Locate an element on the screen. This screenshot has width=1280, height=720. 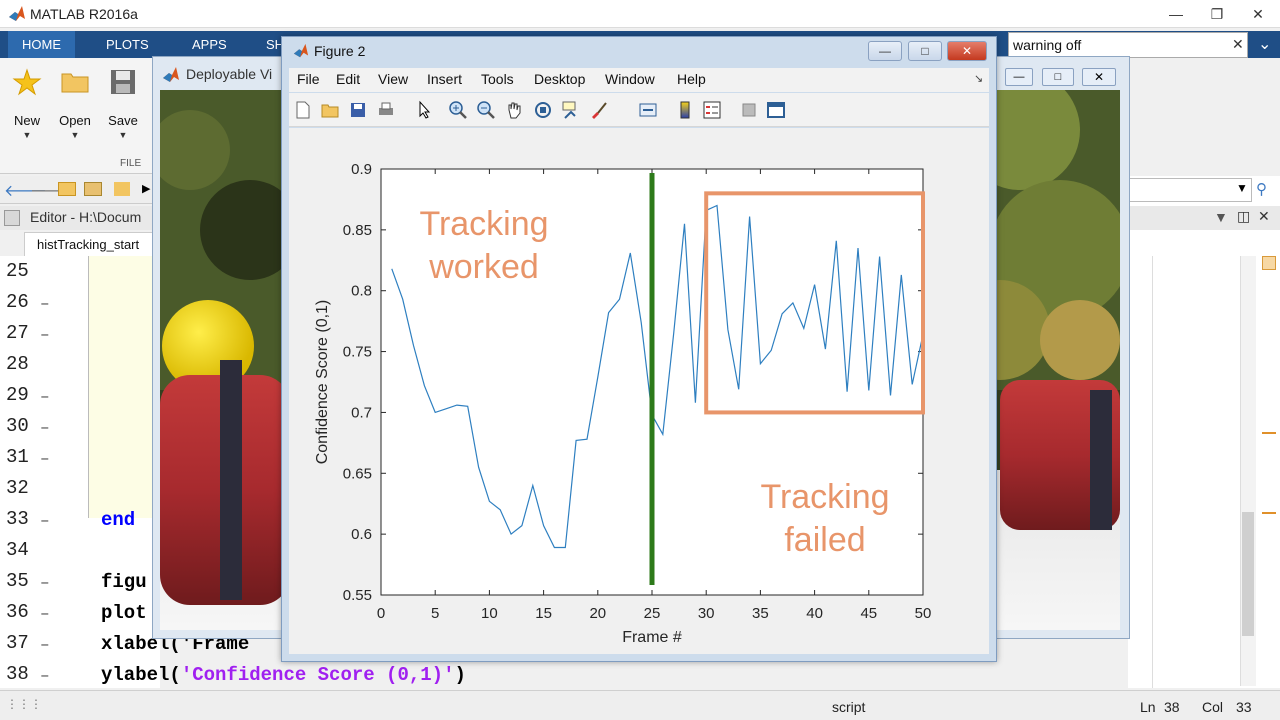
tab-apps: APPS is located at coordinates (209, 44).